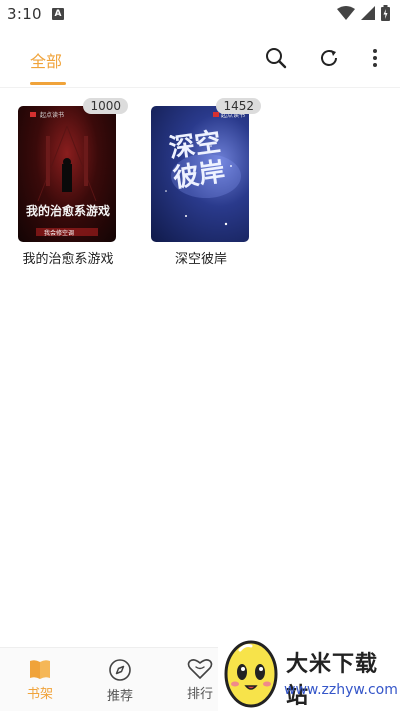 The width and height of the screenshot is (400, 711). What do you see at coordinates (40, 680) in the screenshot?
I see `nav-bookshelf: 书架` at bounding box center [40, 680].